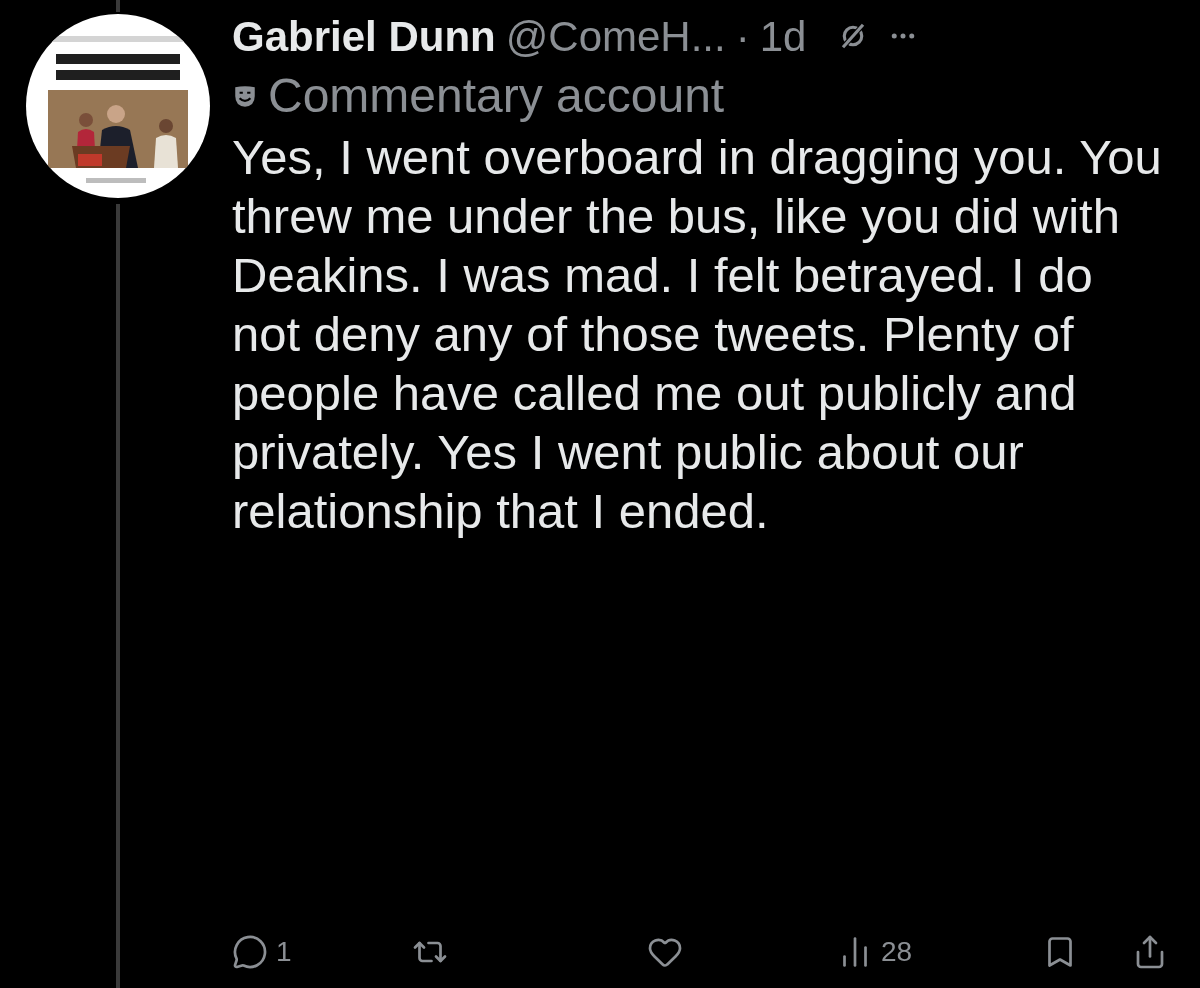 This screenshot has height=988, width=1200. I want to click on post-time: 1d, so click(783, 36).